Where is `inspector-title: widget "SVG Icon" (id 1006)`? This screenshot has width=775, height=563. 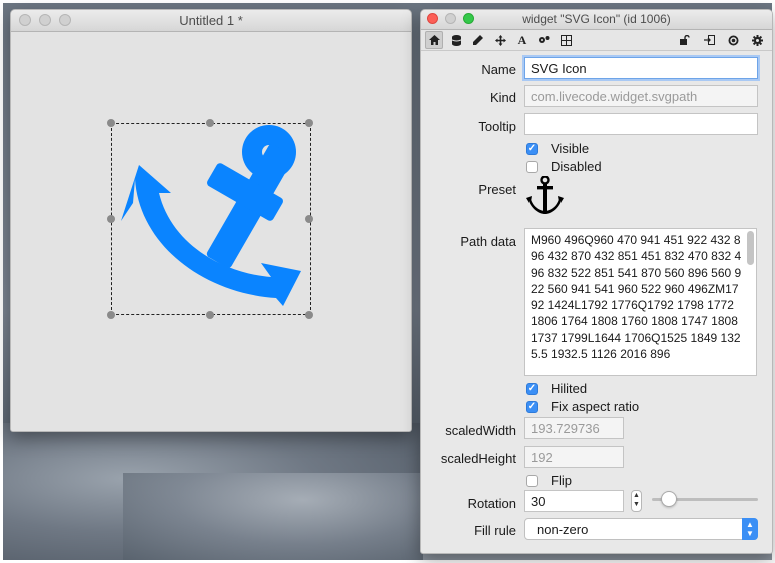 inspector-title: widget "SVG Icon" (id 1006) is located at coordinates (596, 19).